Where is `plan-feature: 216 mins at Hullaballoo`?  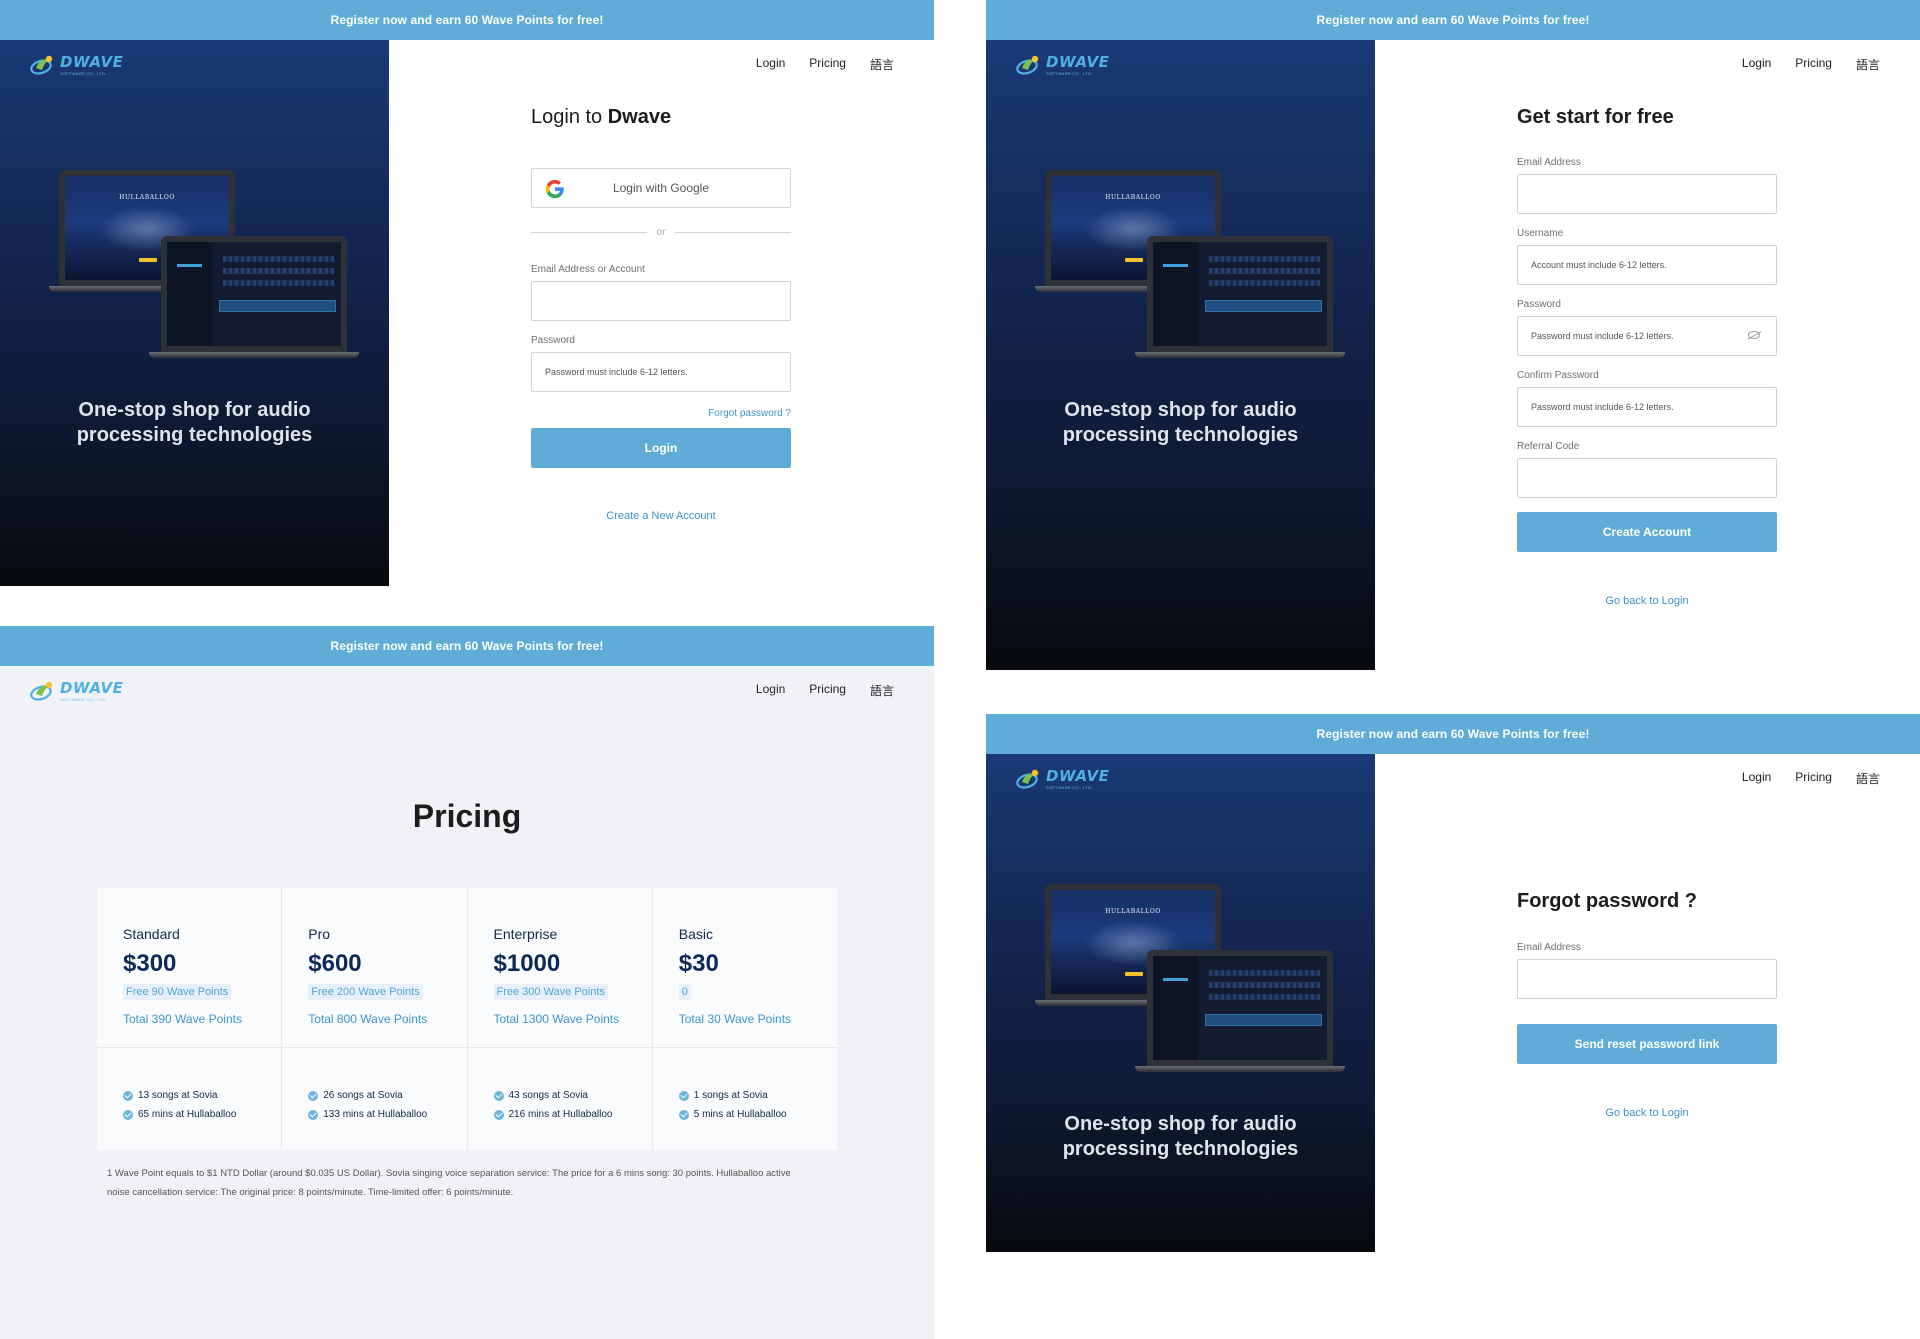 plan-feature: 216 mins at Hullaballoo is located at coordinates (552, 1114).